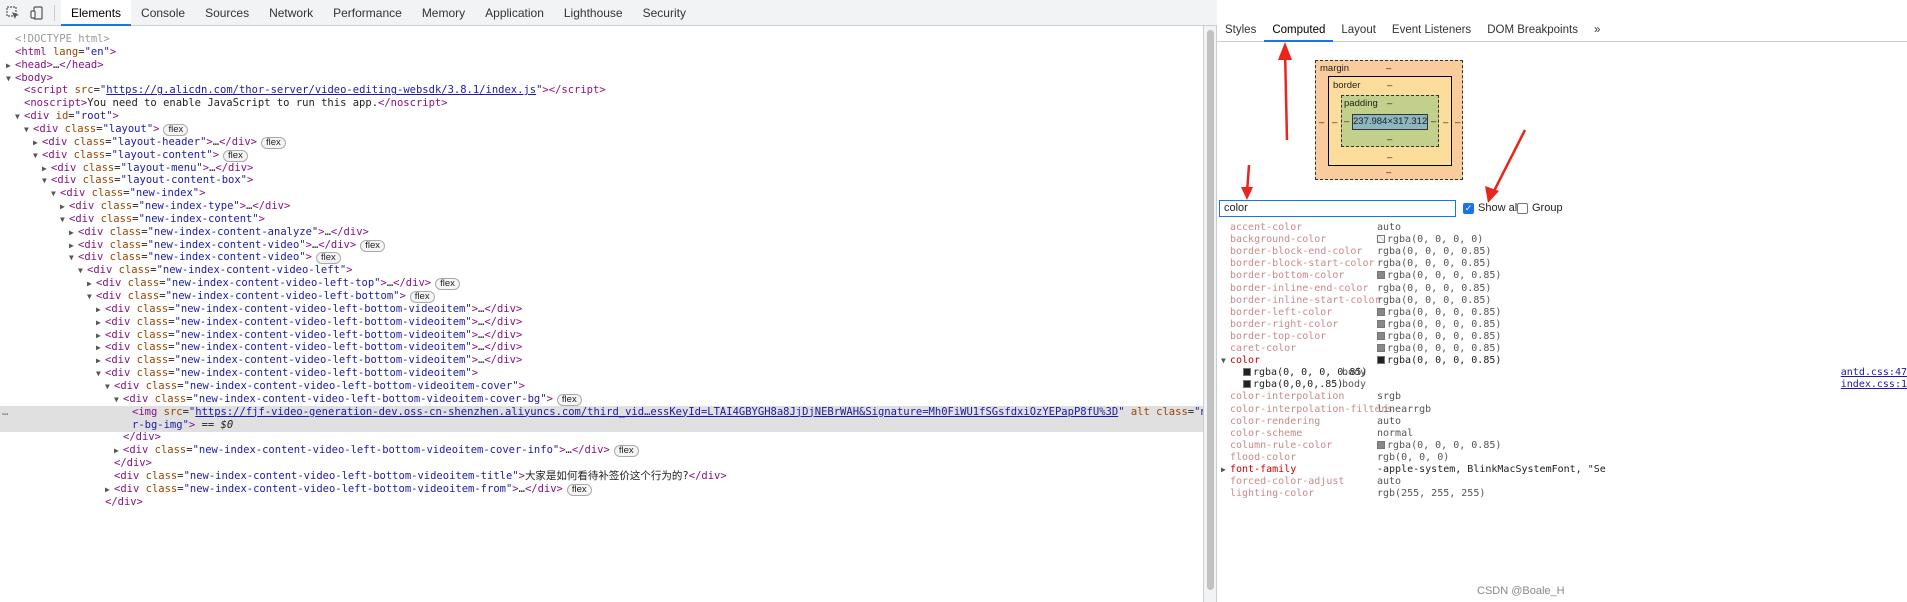 The image size is (1907, 602). Describe the element at coordinates (1384, 122) in the screenshot. I see `annotation-arrows` at that location.